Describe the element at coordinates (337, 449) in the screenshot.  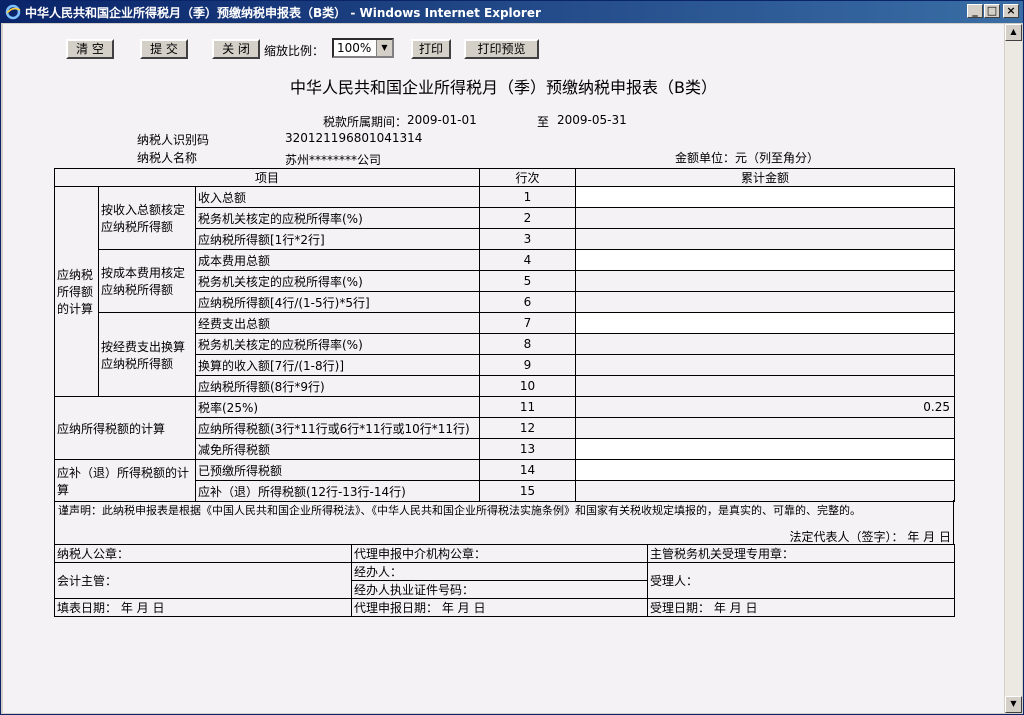
I see `row-label: 减免所得税额` at that location.